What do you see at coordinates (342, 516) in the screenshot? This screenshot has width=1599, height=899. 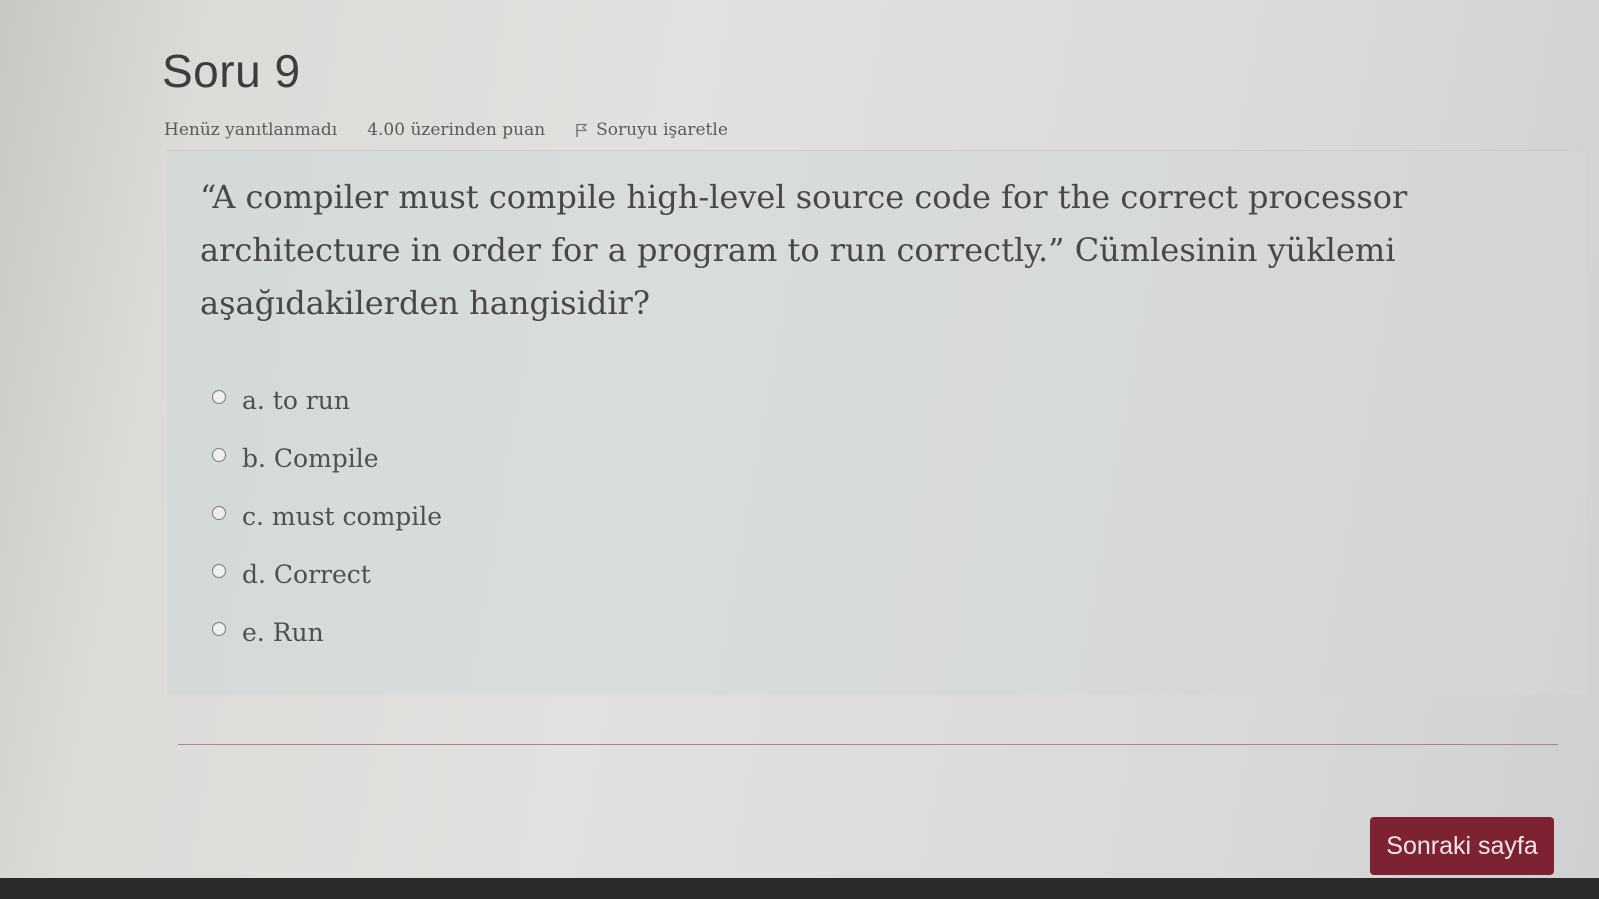 I see `answer-label: c. must compile` at bounding box center [342, 516].